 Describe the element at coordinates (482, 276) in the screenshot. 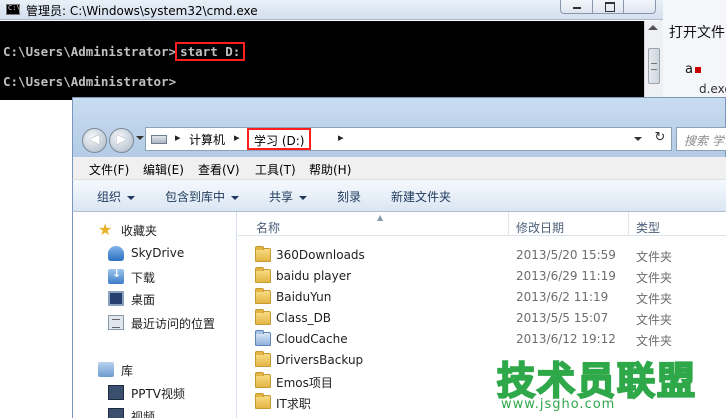

I see `table-row: baidu player 2013/6/29 11:19 文件夹` at that location.